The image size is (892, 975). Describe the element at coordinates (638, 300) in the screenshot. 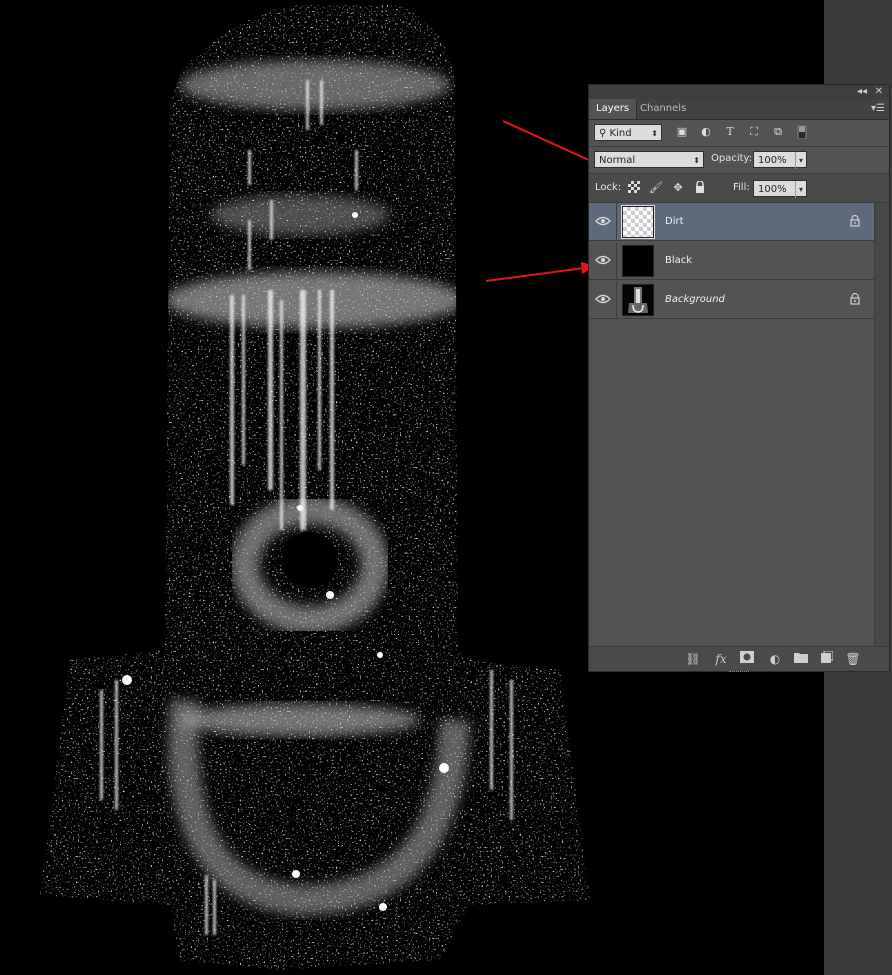

I see `layer-thumbnail-image` at that location.